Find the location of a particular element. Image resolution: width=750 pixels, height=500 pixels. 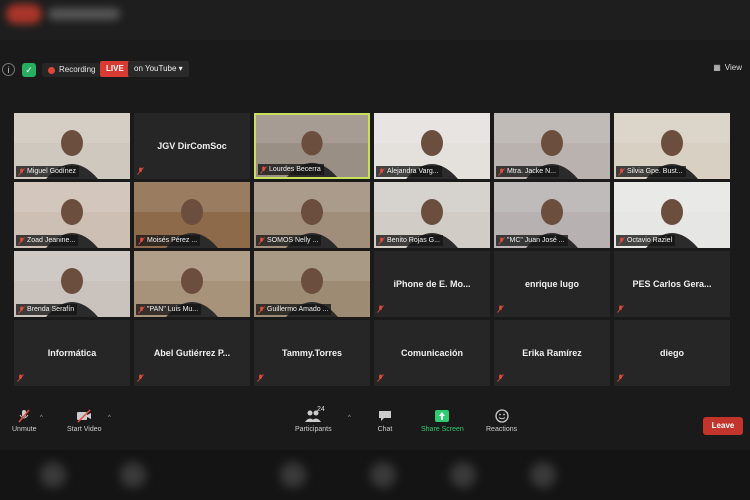

recording-indicator: Recording is located at coordinates (72, 70).